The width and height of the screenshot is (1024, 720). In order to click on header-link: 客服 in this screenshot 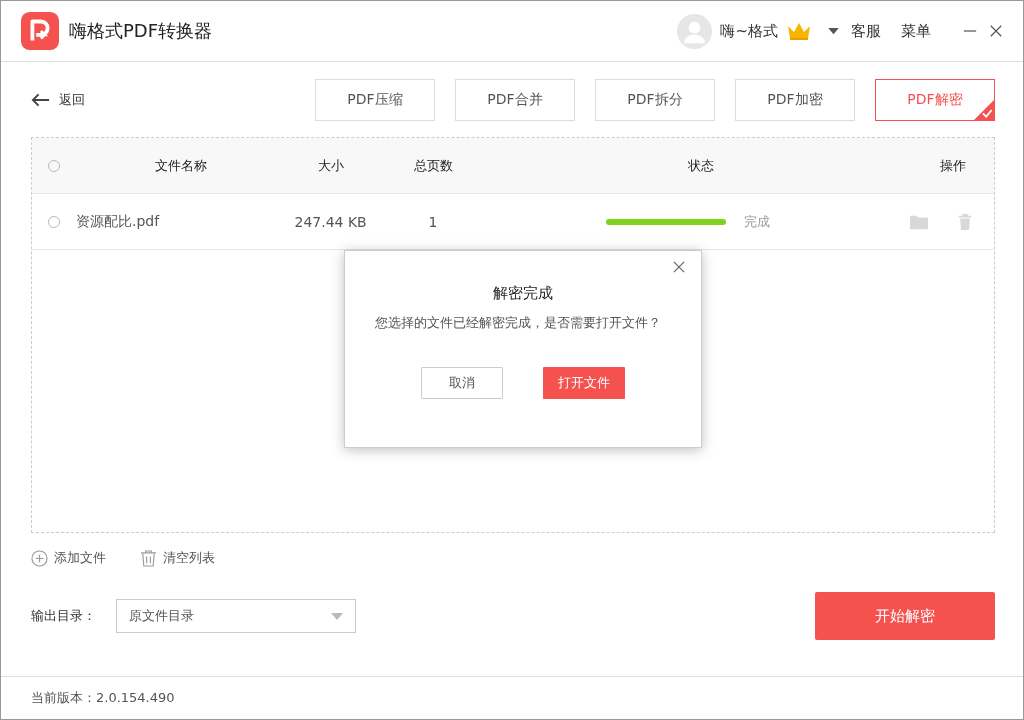, I will do `click(866, 31)`.